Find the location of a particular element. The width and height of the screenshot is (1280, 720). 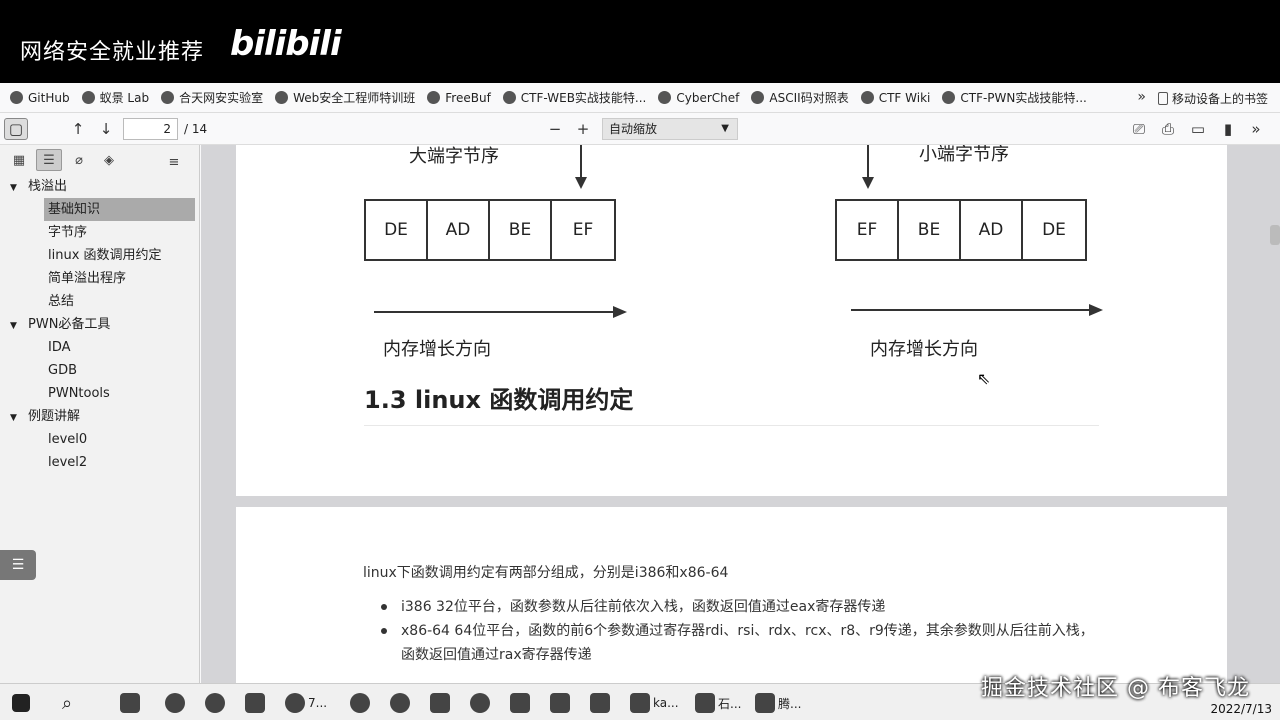

list-item: i386 32位平台，函数参数从后往前依次入栈，函数返回值通过eax寄存器传递 is located at coordinates (741, 607).